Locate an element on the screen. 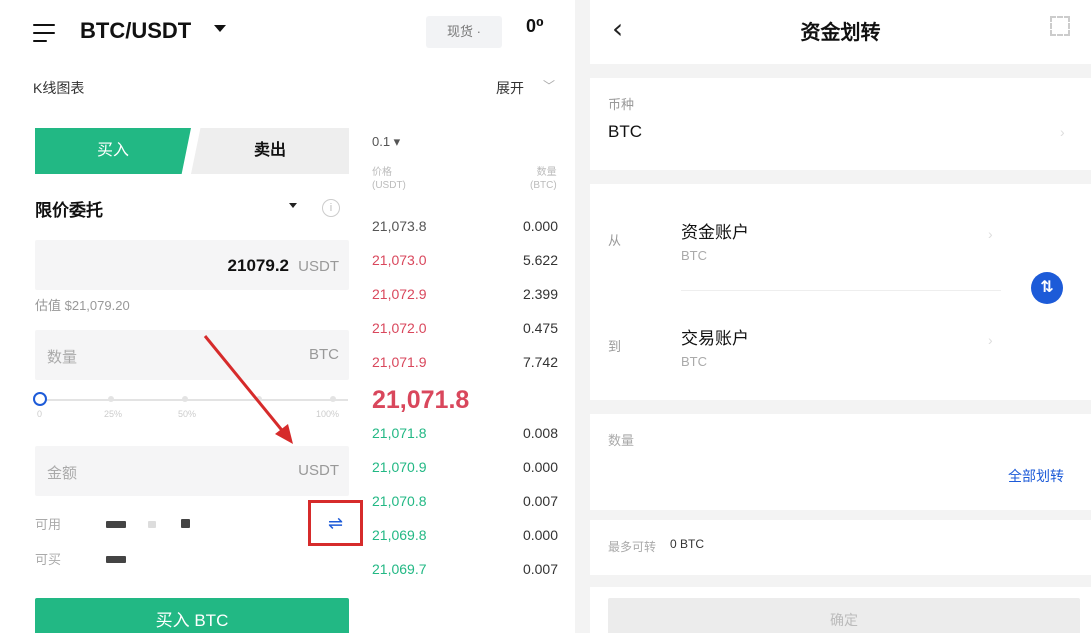  depth-step-select: 0.1 ▾ is located at coordinates (386, 142).